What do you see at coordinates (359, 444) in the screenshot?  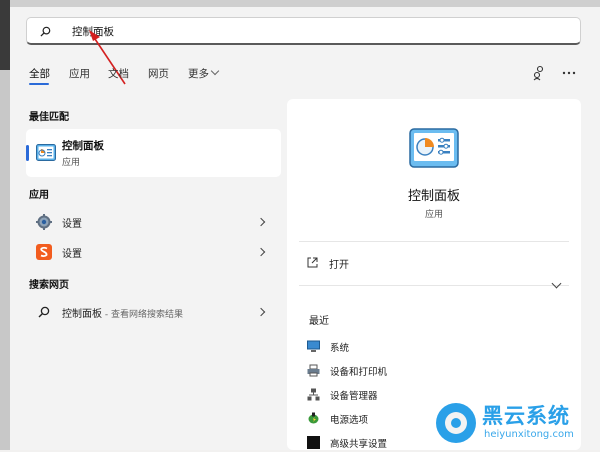 I see `recent-item-label: 高级共享设置` at bounding box center [359, 444].